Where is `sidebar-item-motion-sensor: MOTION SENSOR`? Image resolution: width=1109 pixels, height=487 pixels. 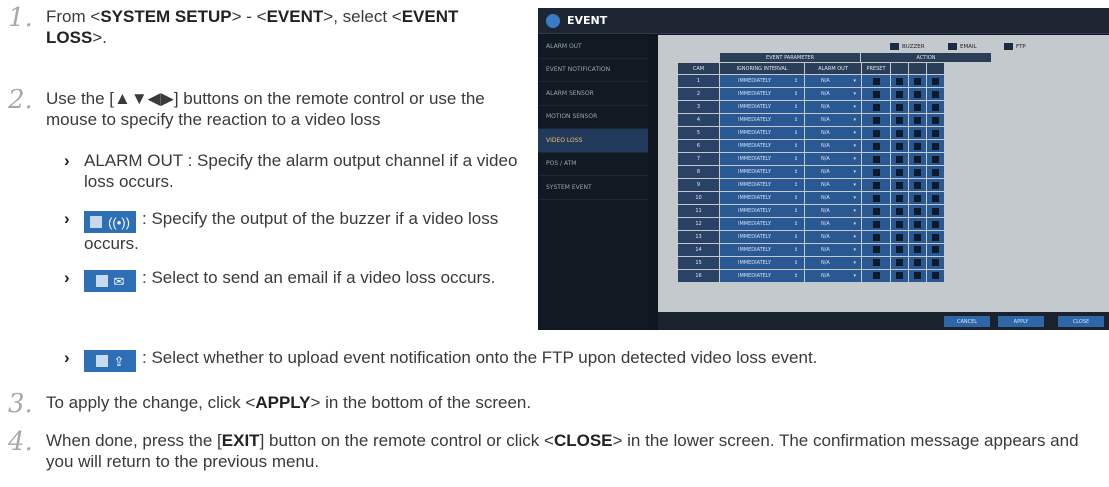 sidebar-item-motion-sensor: MOTION SENSOR is located at coordinates (593, 117).